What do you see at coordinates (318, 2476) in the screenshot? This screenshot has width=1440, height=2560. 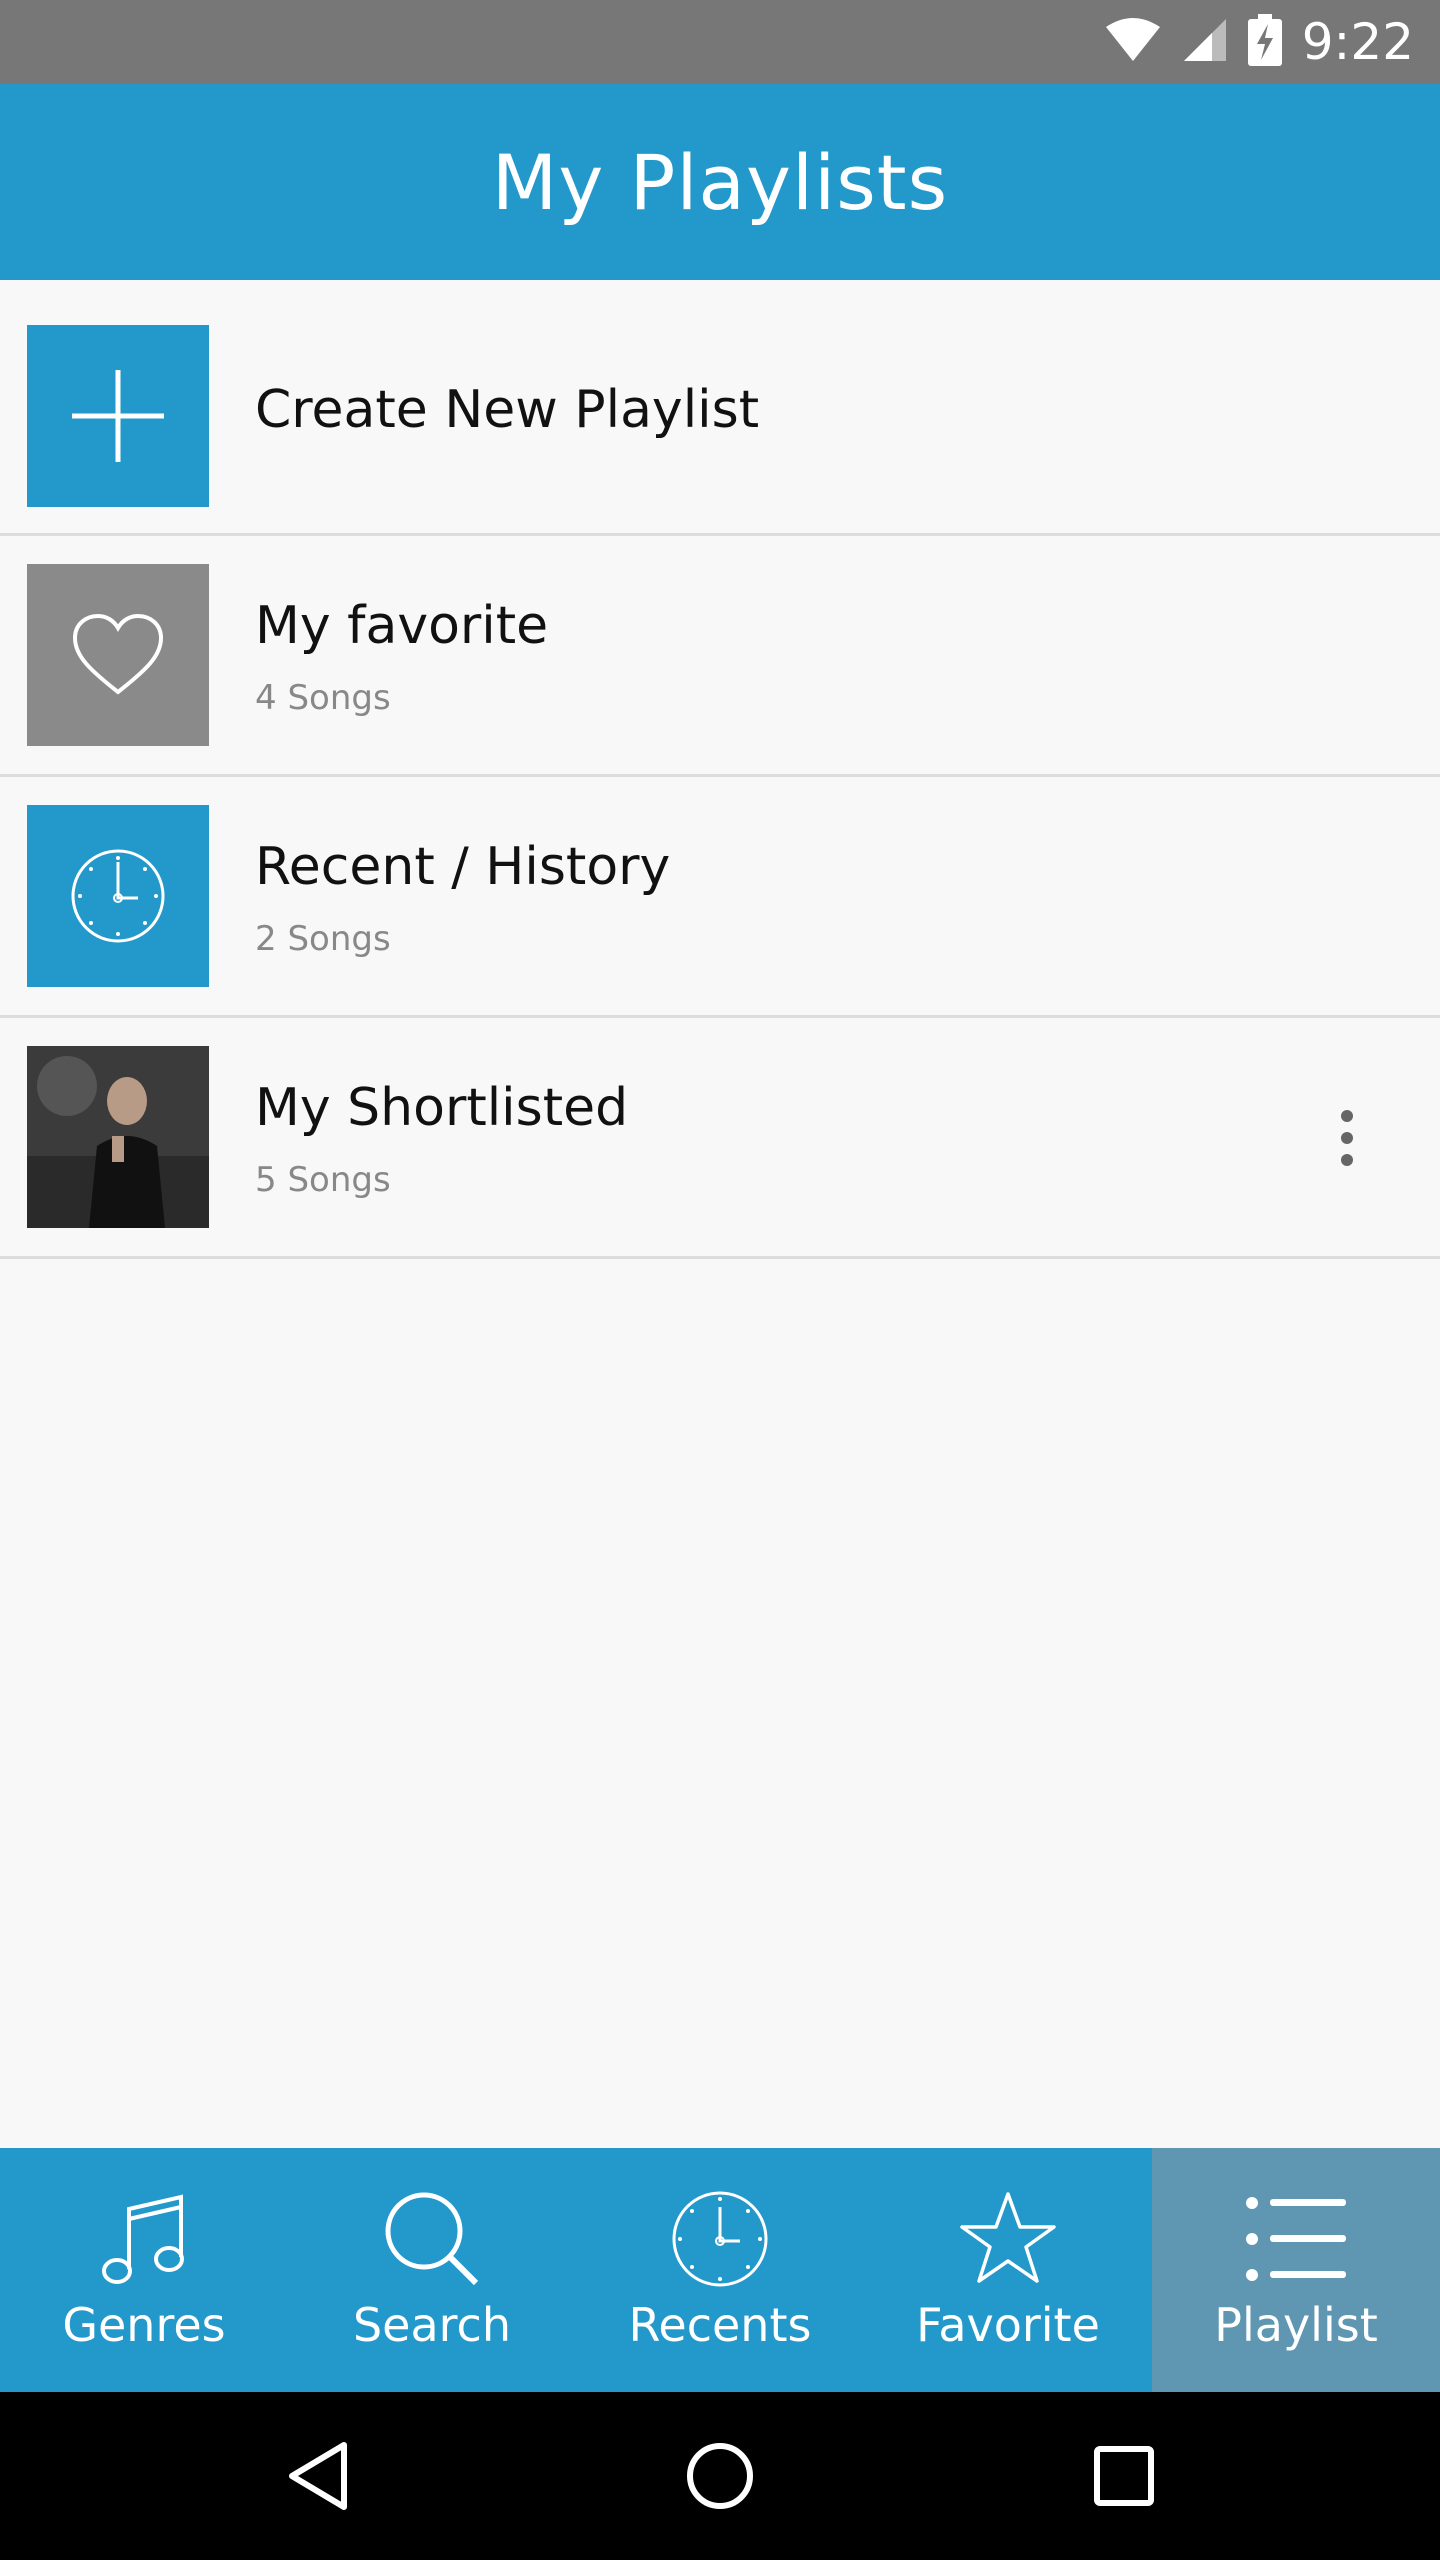 I see `back-icon` at bounding box center [318, 2476].